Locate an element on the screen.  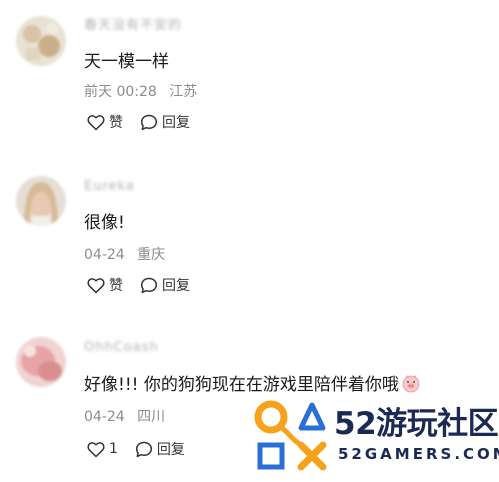
username: Eureka is located at coordinates (109, 186).